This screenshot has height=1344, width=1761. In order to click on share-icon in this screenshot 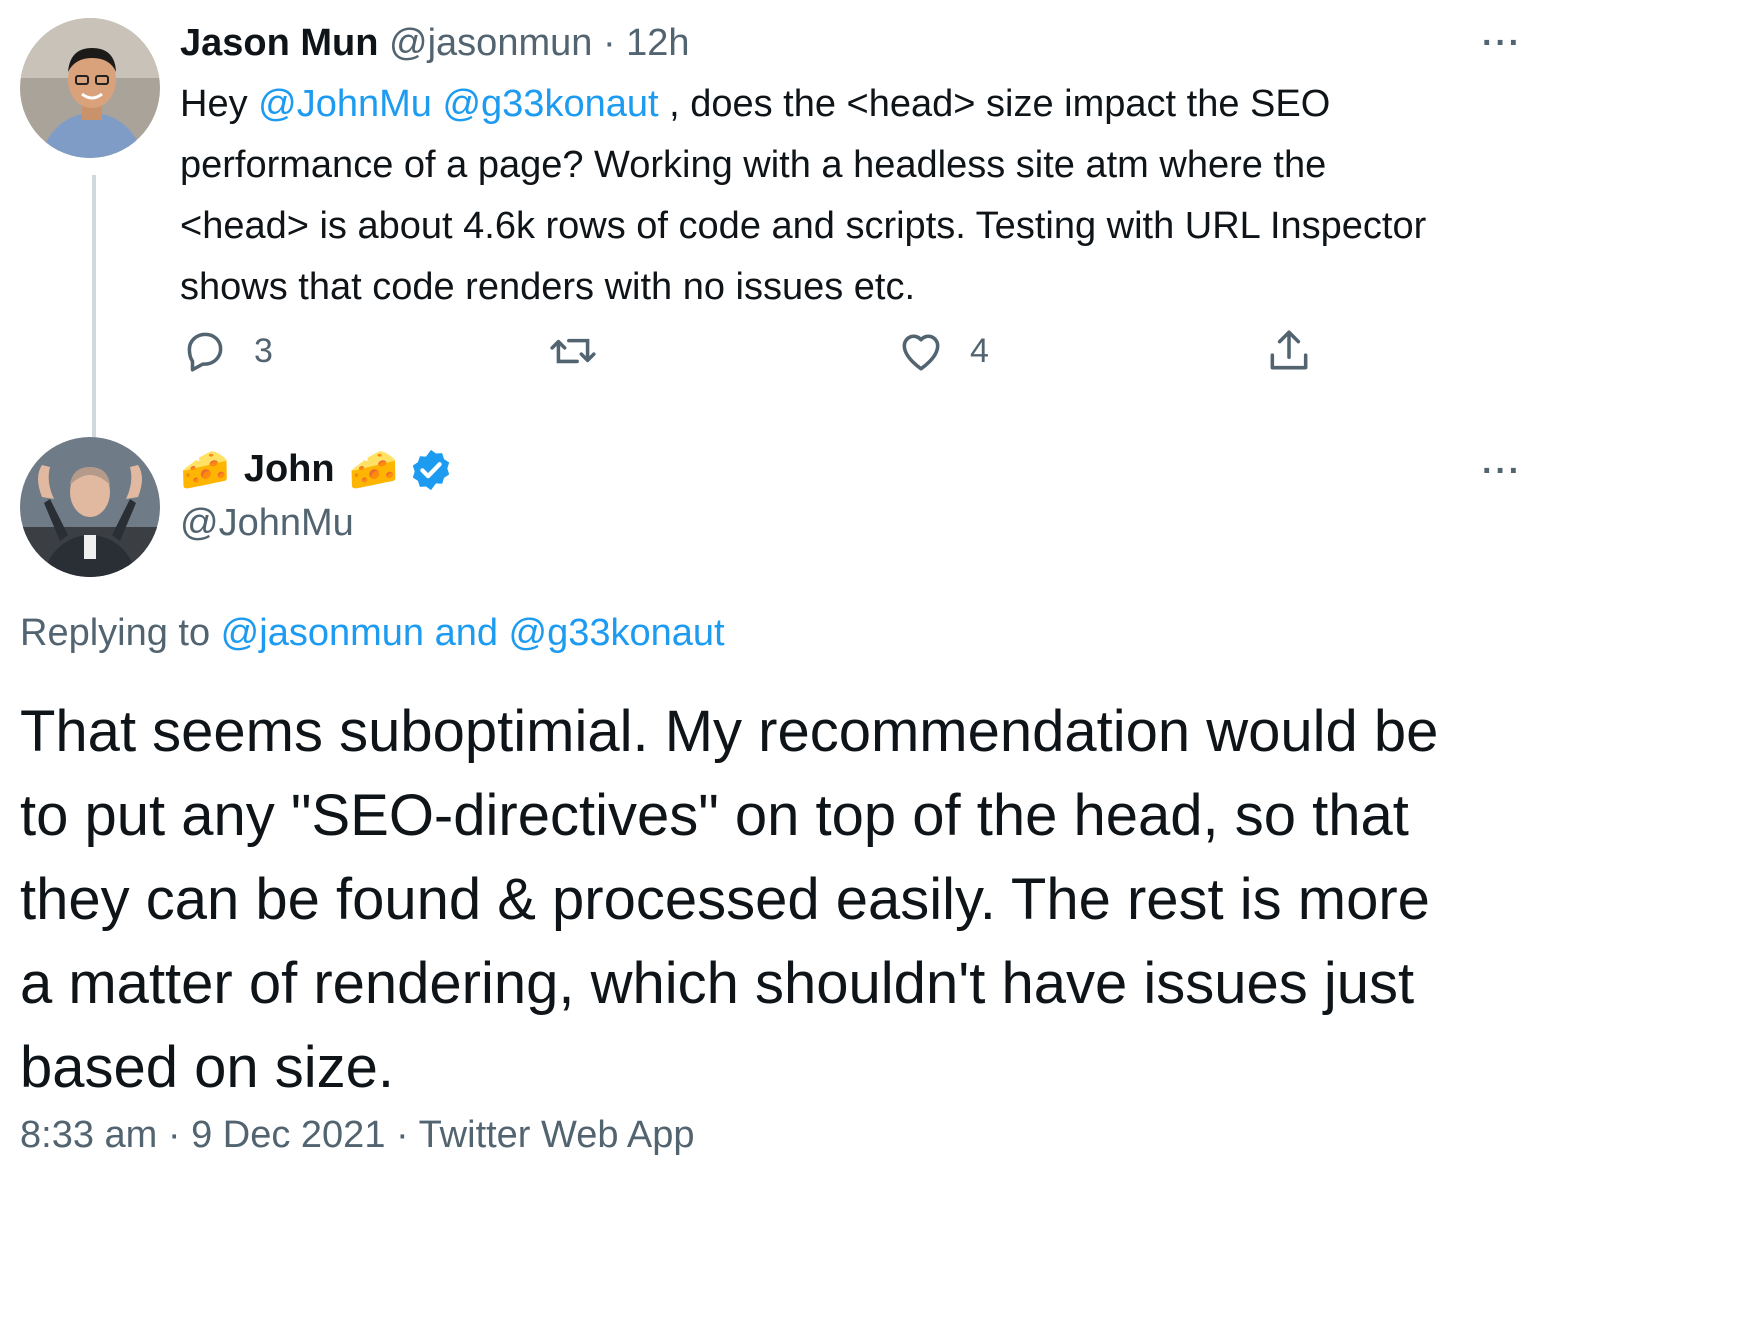, I will do `click(1289, 350)`.